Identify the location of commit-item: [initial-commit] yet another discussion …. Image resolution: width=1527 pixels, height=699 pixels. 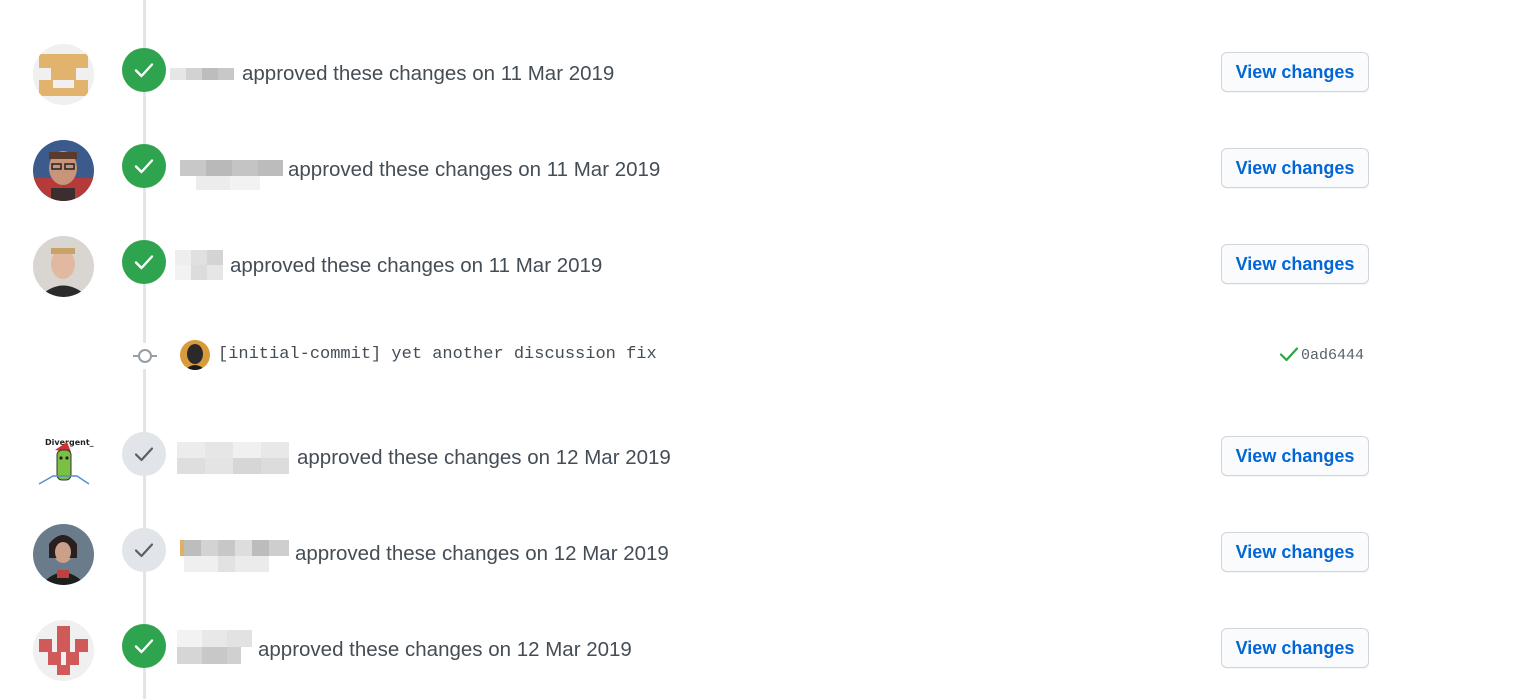
(763, 356).